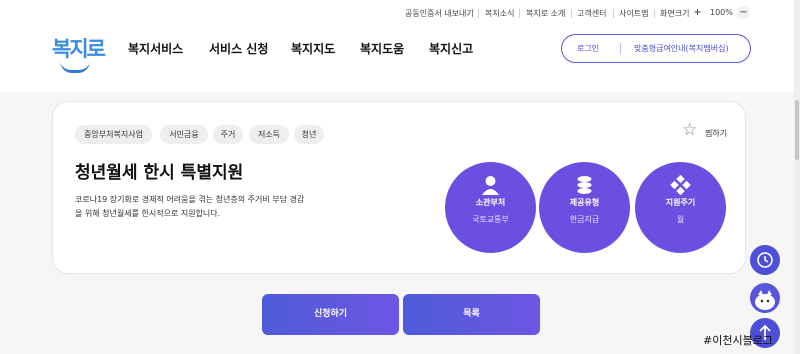 The image size is (800, 354). I want to click on coins-icon, so click(584, 185).